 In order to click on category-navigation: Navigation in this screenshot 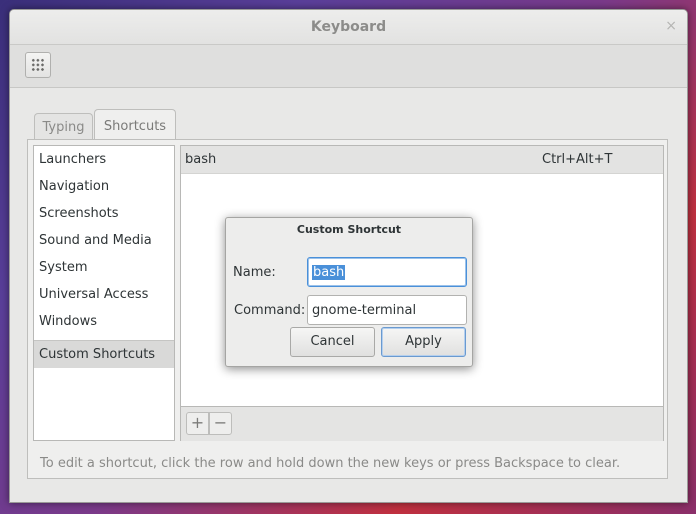, I will do `click(104, 186)`.